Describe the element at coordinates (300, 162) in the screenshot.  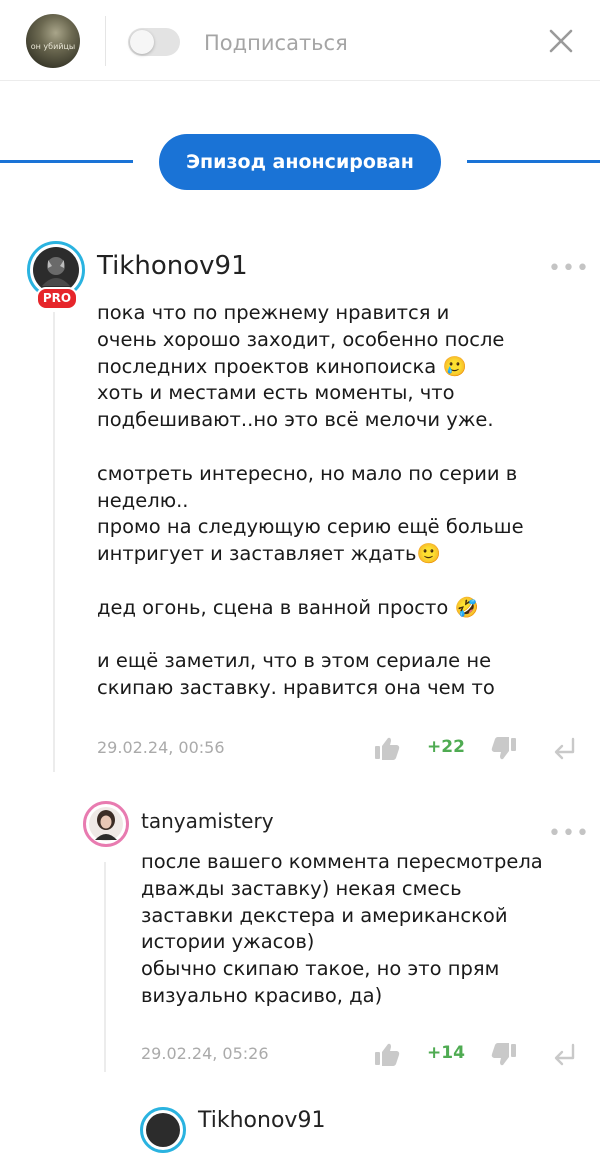
I see `episode-announced-badge: Эпизод анонсирован` at that location.